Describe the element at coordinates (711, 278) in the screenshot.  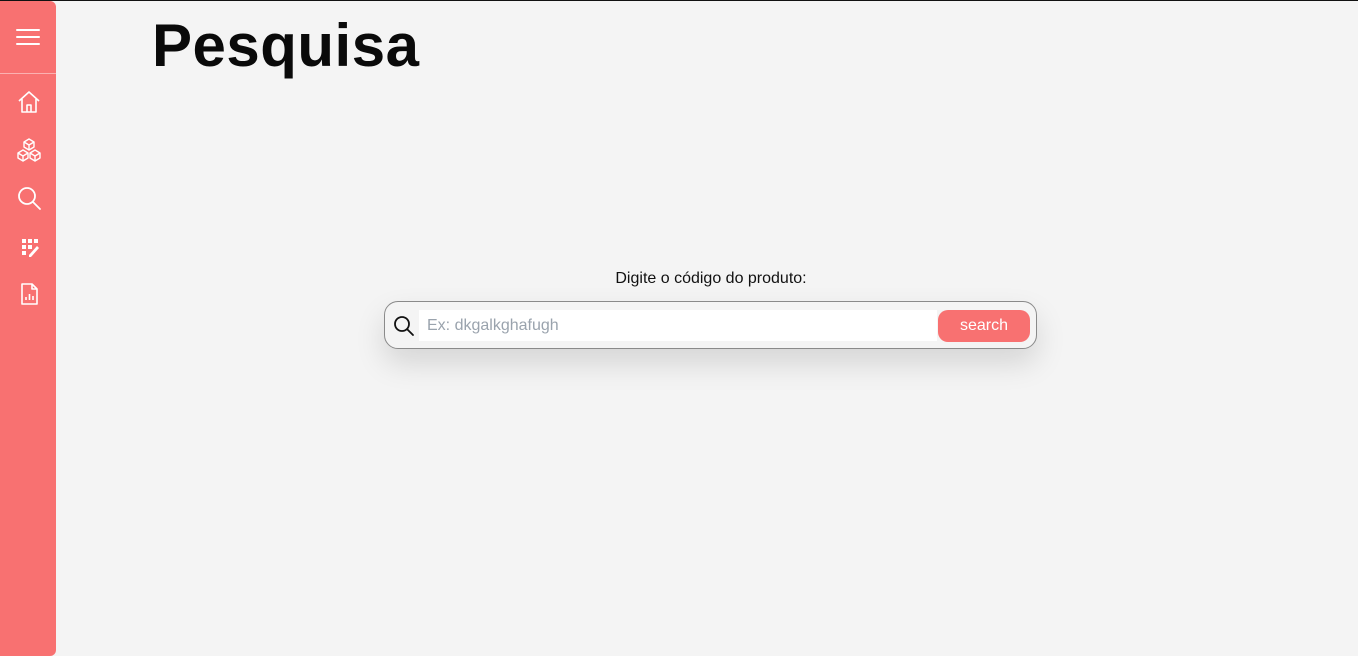
I see `search-label: Digite o código do produto:` at that location.